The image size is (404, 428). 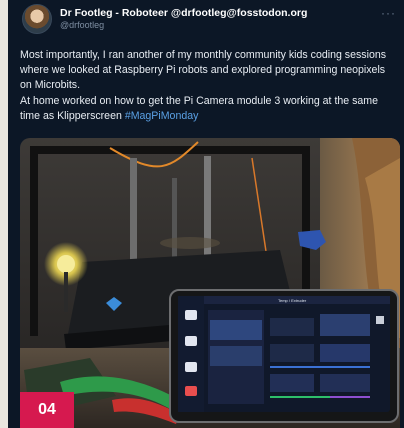 I want to click on printer-top-frame, so click(x=170, y=150).